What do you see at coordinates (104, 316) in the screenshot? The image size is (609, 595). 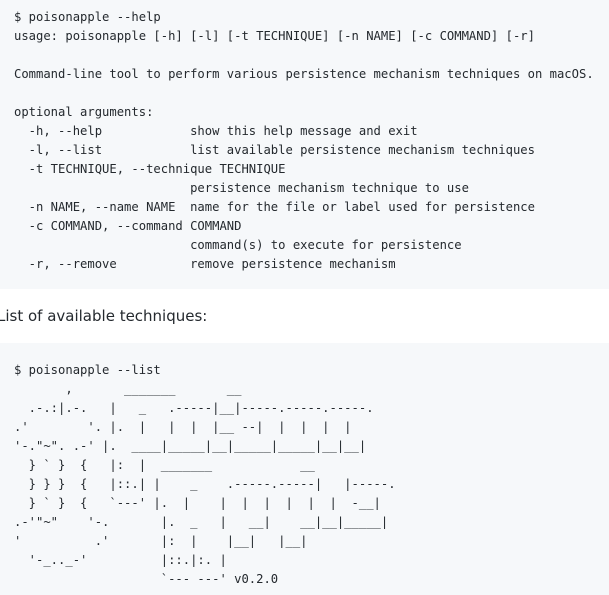 I see `techniques-heading: List of available techniques:` at bounding box center [104, 316].